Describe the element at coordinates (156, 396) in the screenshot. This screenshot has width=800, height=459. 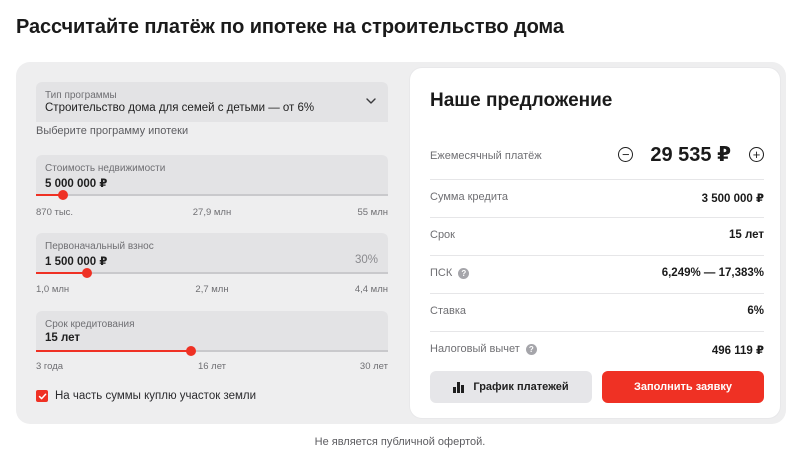
I see `land-checkbox-label: На часть суммы куплю участок земли` at that location.